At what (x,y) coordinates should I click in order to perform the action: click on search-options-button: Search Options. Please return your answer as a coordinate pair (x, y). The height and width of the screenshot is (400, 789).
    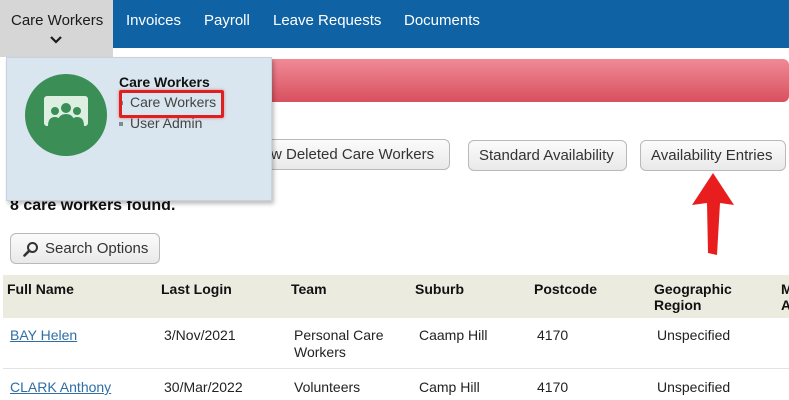
    Looking at the image, I should click on (85, 248).